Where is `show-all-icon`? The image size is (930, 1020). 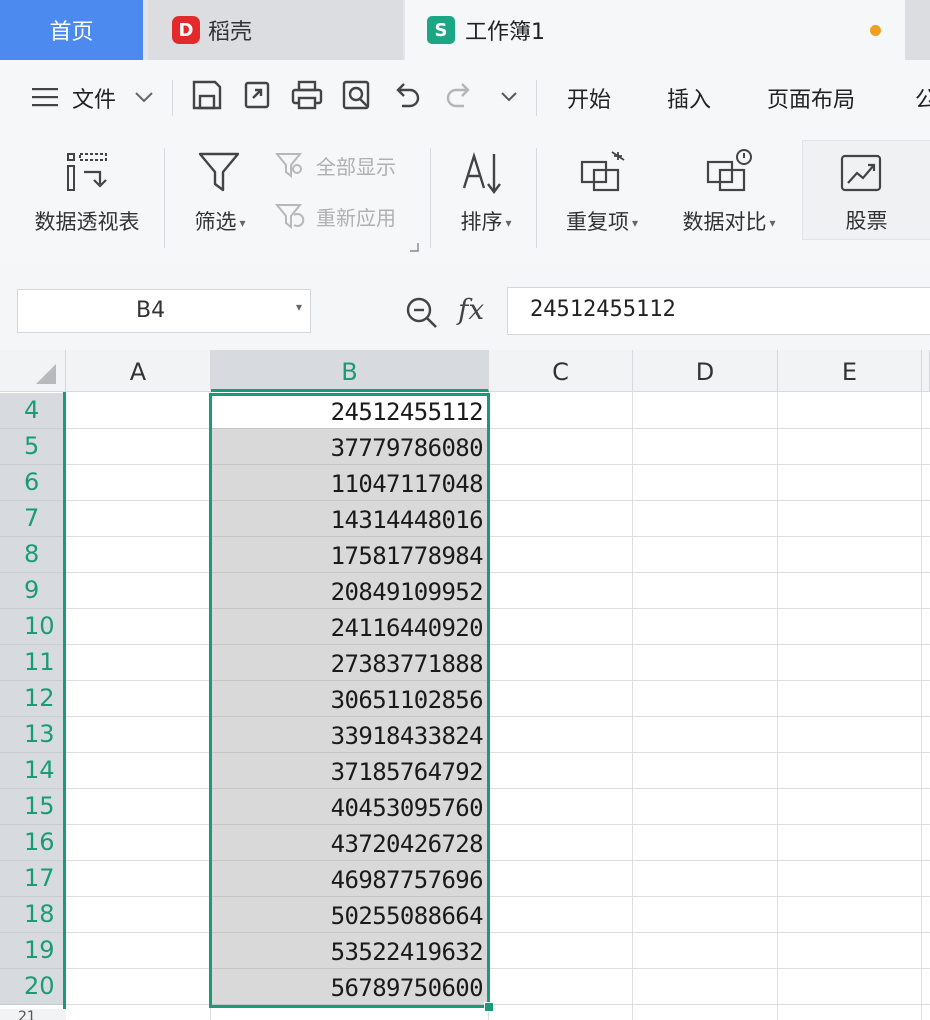 show-all-icon is located at coordinates (288, 166).